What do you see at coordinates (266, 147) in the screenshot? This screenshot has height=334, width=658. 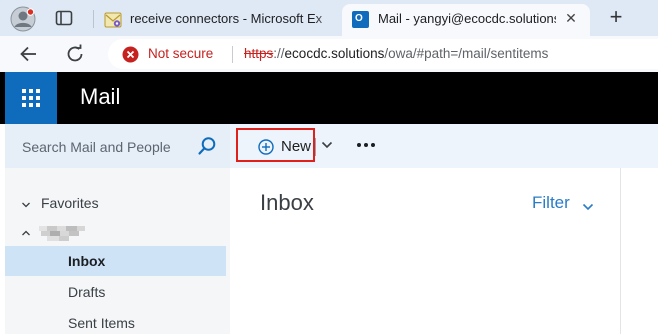 I see `add-circle-icon` at bounding box center [266, 147].